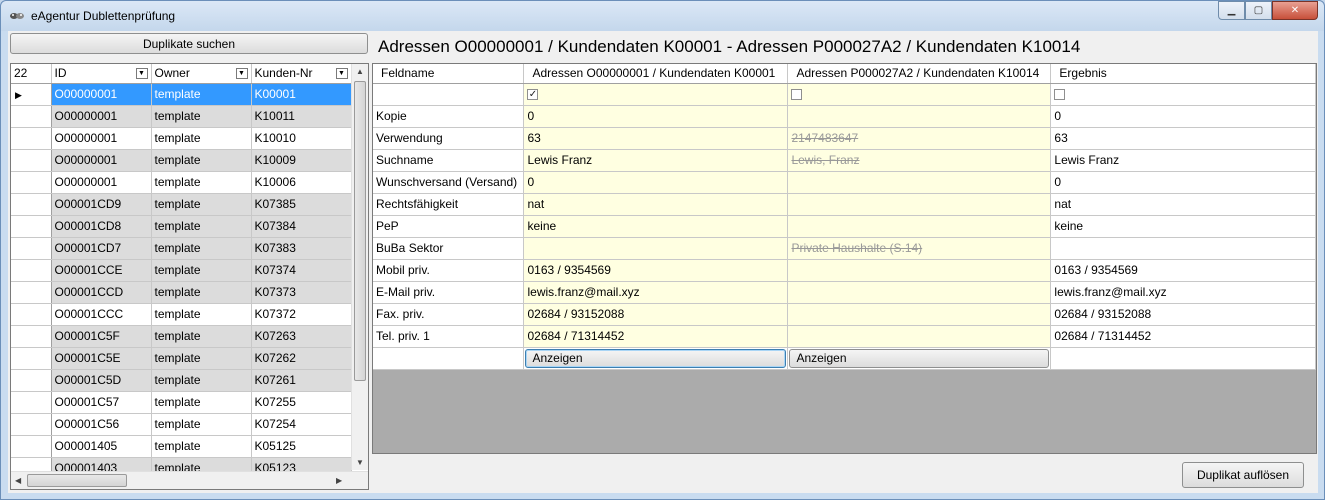 Image resolution: width=1325 pixels, height=500 pixels. Describe the element at coordinates (301, 402) in the screenshot. I see `table-cell: K07255` at that location.